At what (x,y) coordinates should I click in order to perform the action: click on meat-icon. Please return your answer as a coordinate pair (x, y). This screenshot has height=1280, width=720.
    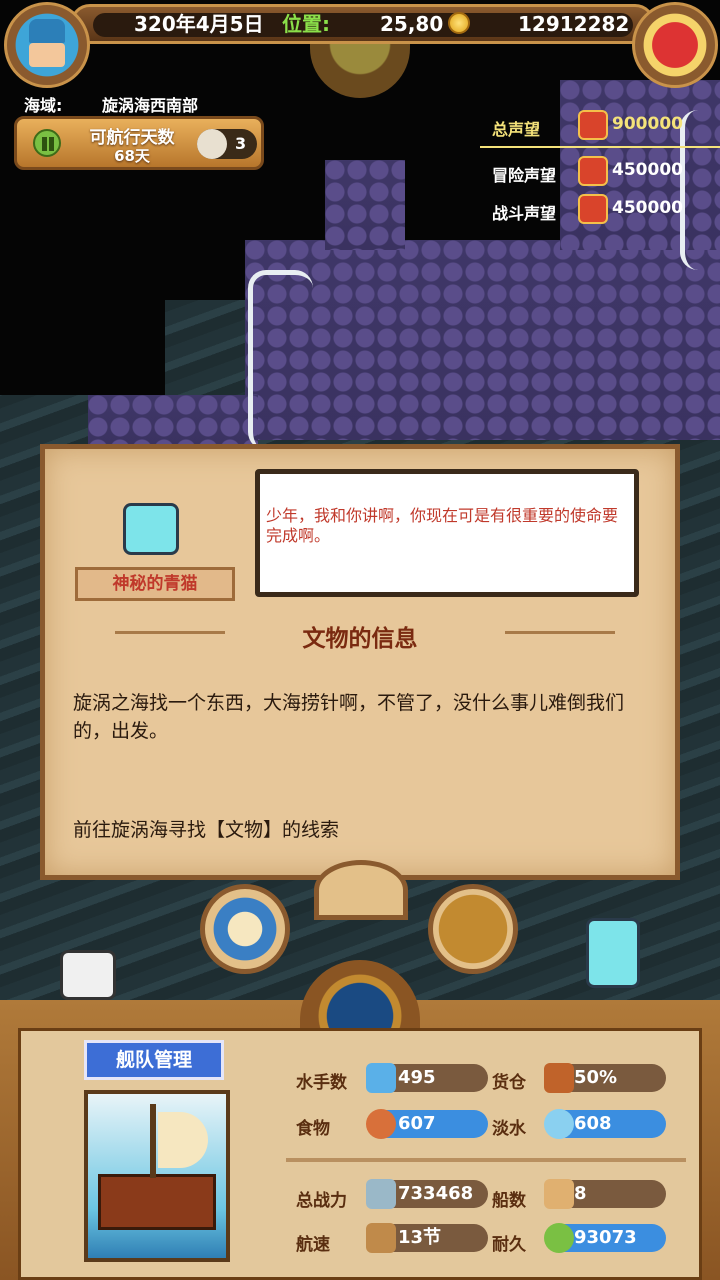
    Looking at the image, I should click on (381, 1124).